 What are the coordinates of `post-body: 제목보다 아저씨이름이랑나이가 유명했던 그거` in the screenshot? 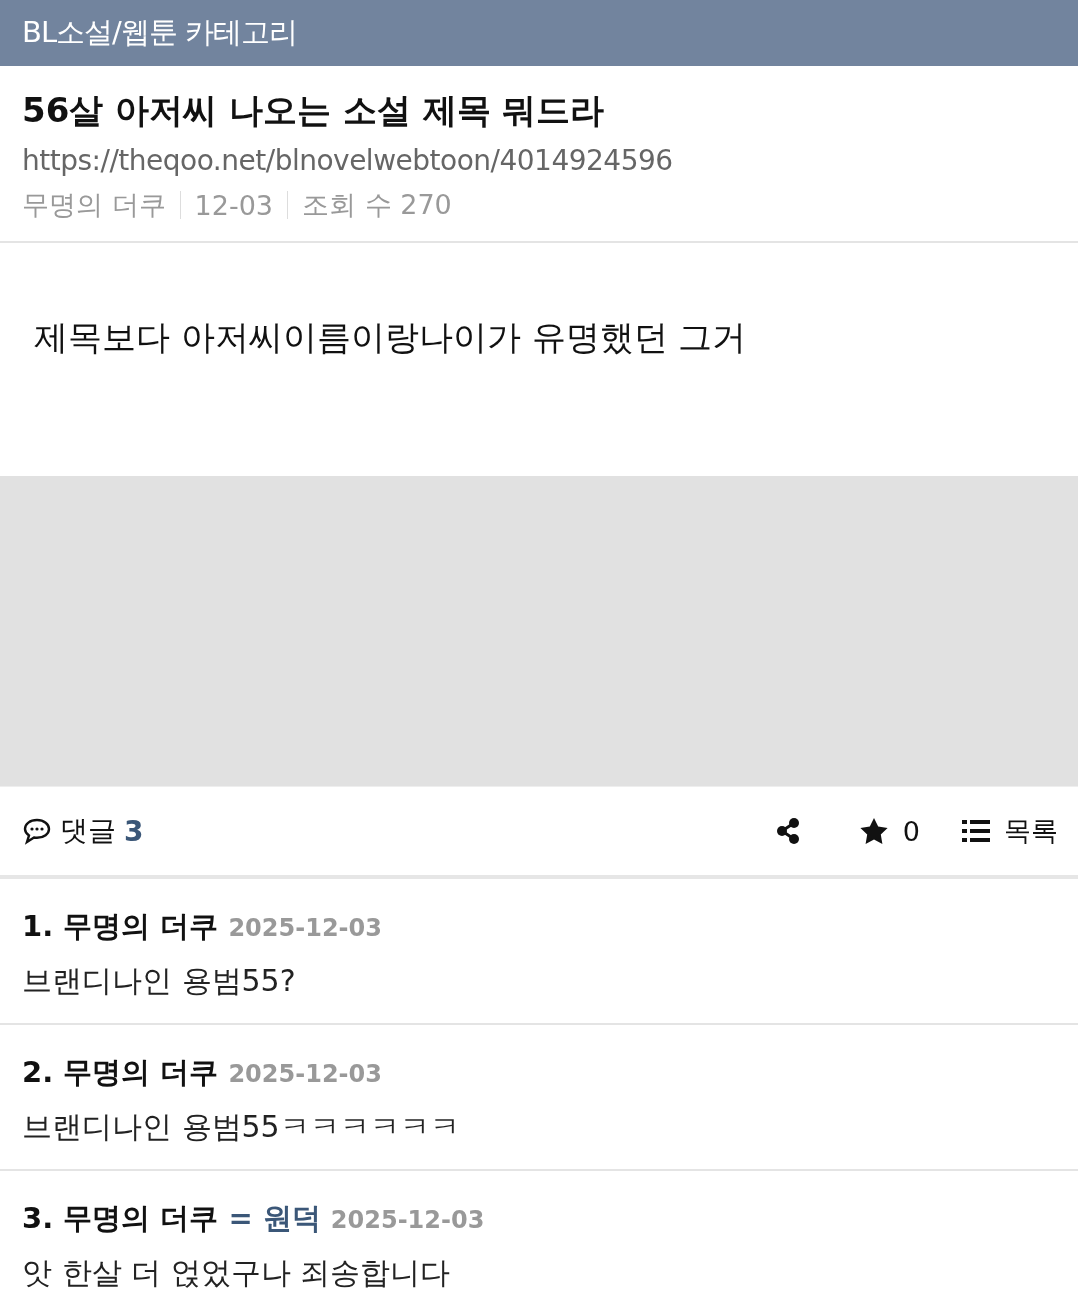 It's located at (390, 337).